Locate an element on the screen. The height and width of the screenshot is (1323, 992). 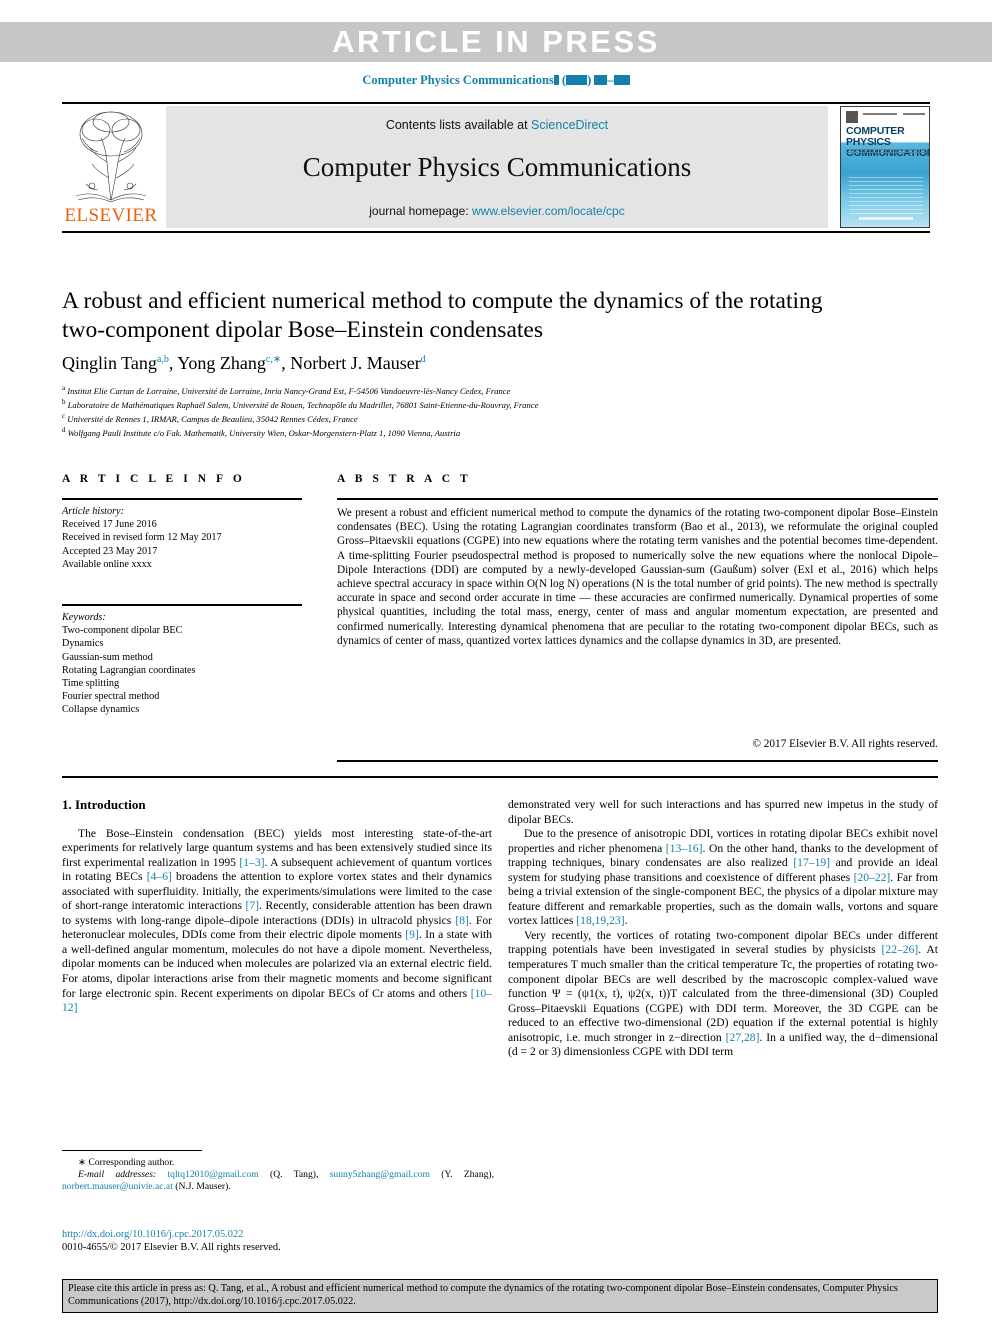
email-owner: (Y. Zhang) is located at coordinates (466, 1175).